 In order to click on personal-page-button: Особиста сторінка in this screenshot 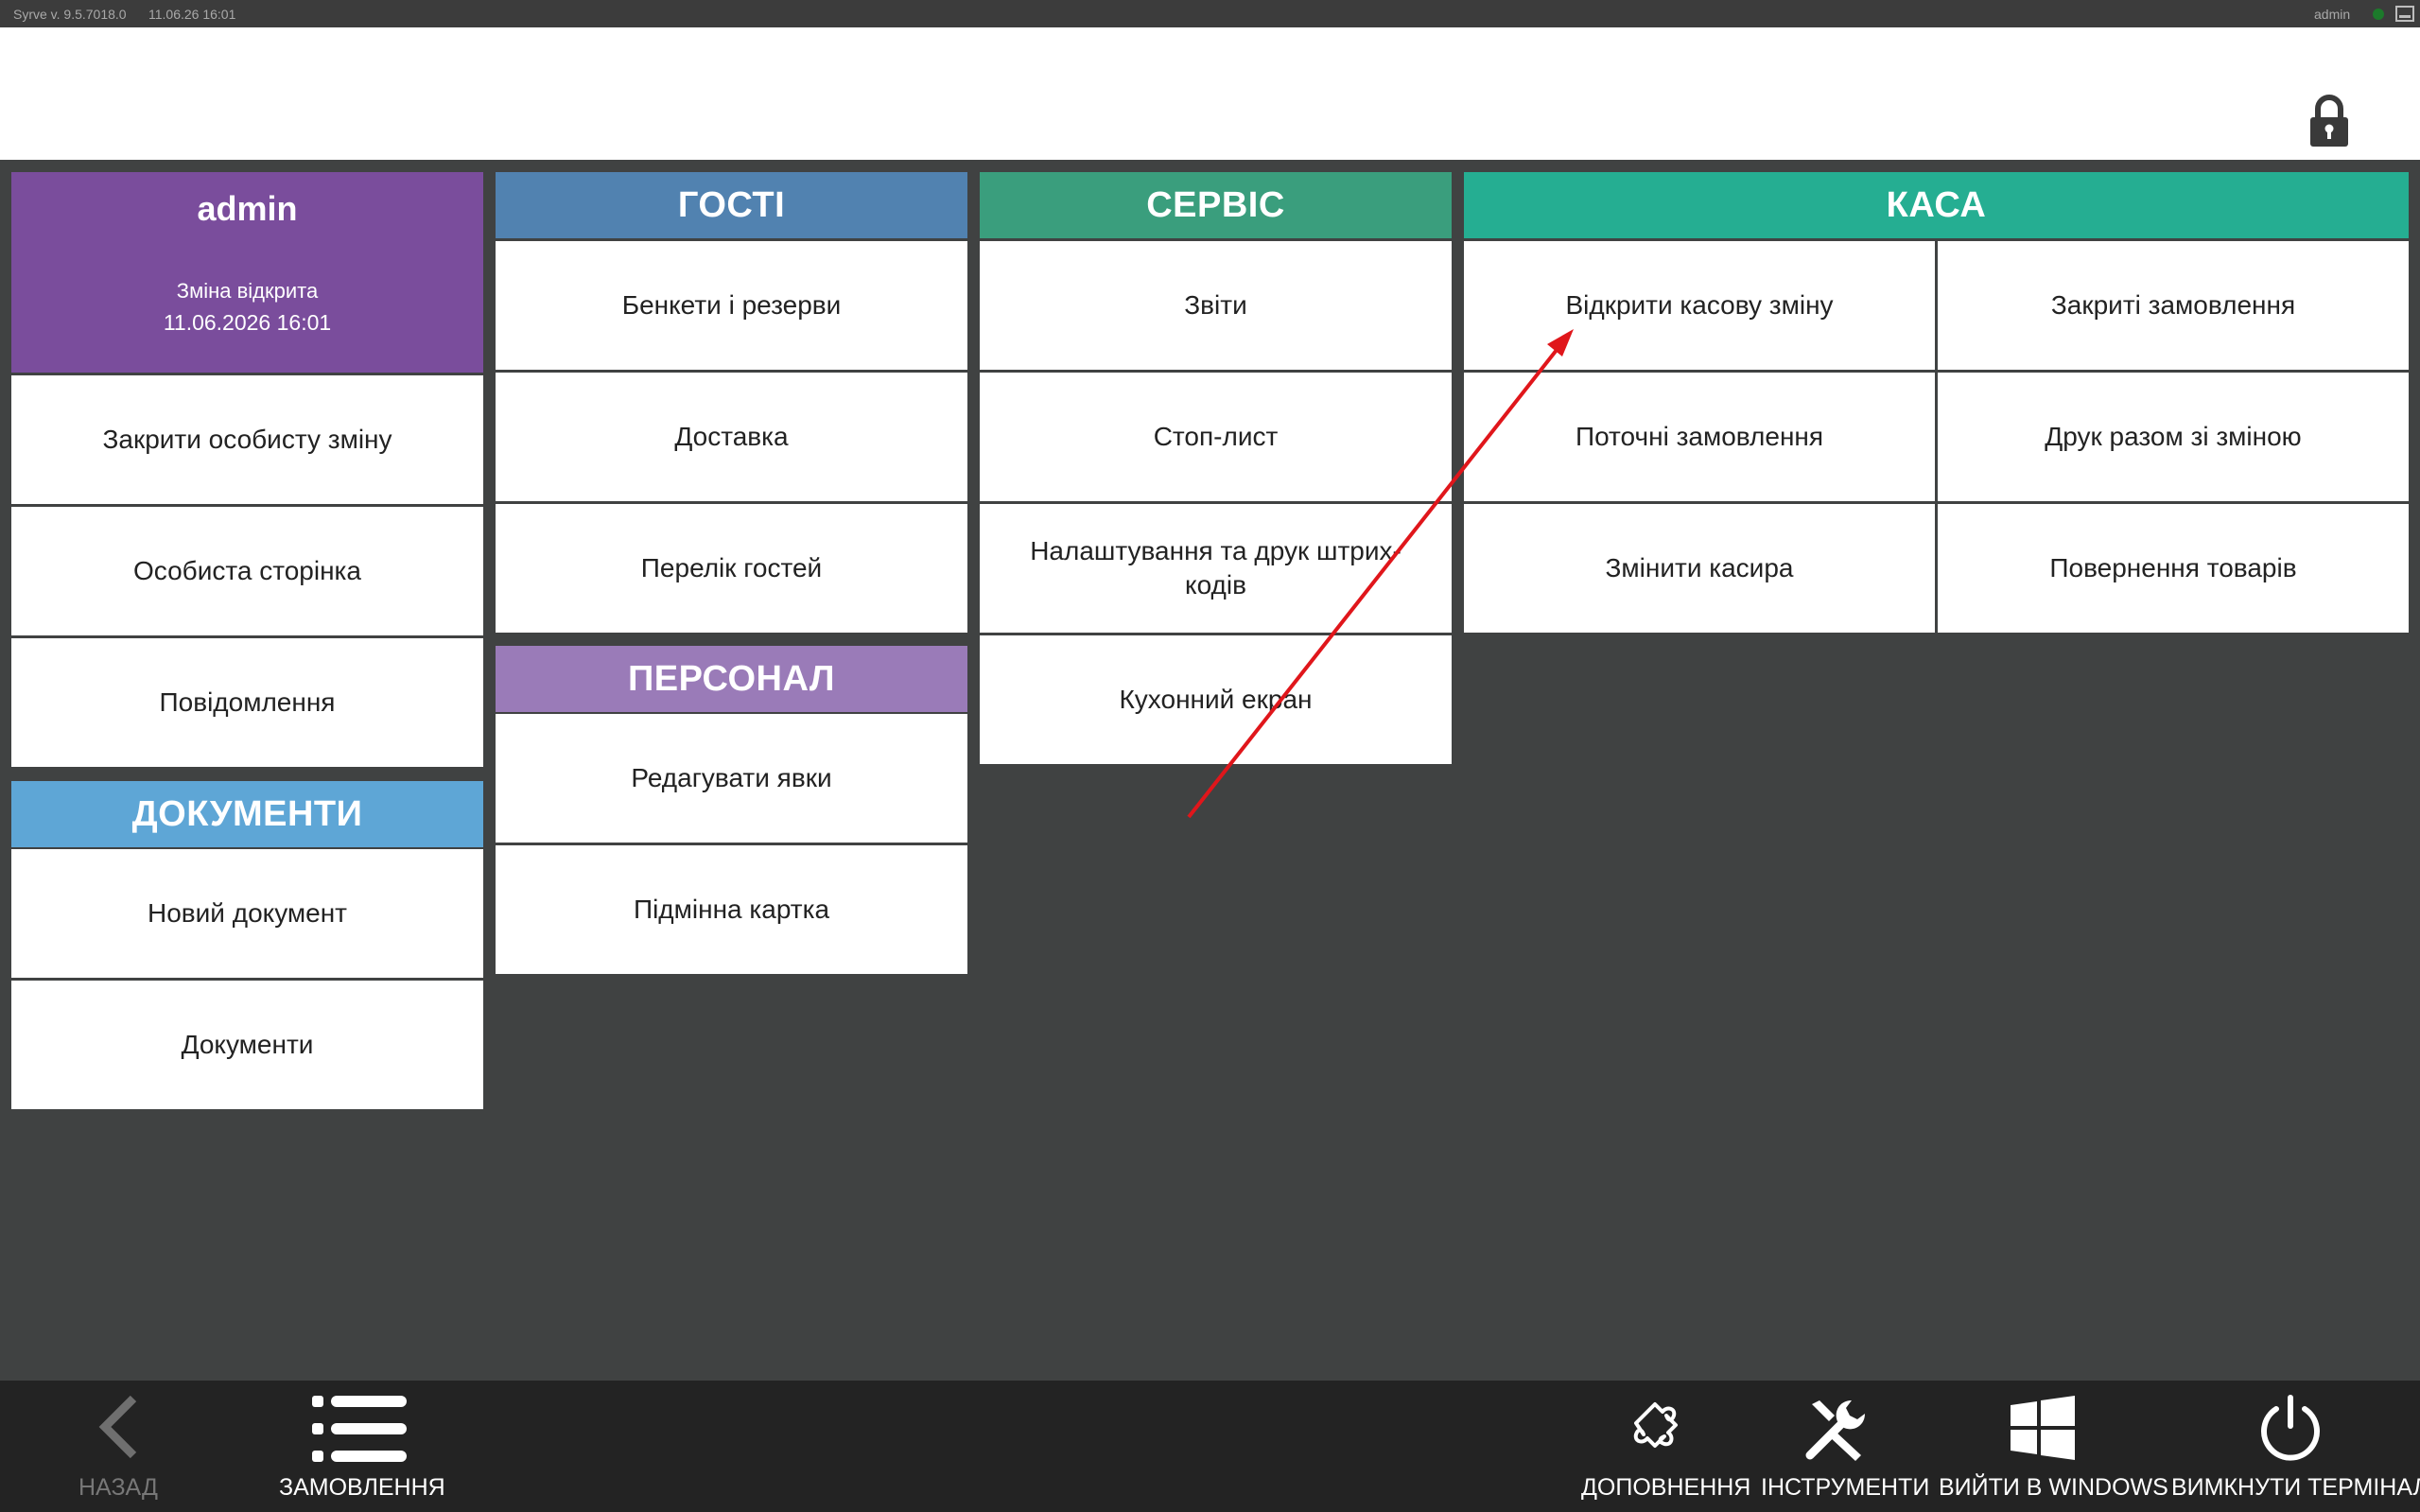, I will do `click(247, 571)`.